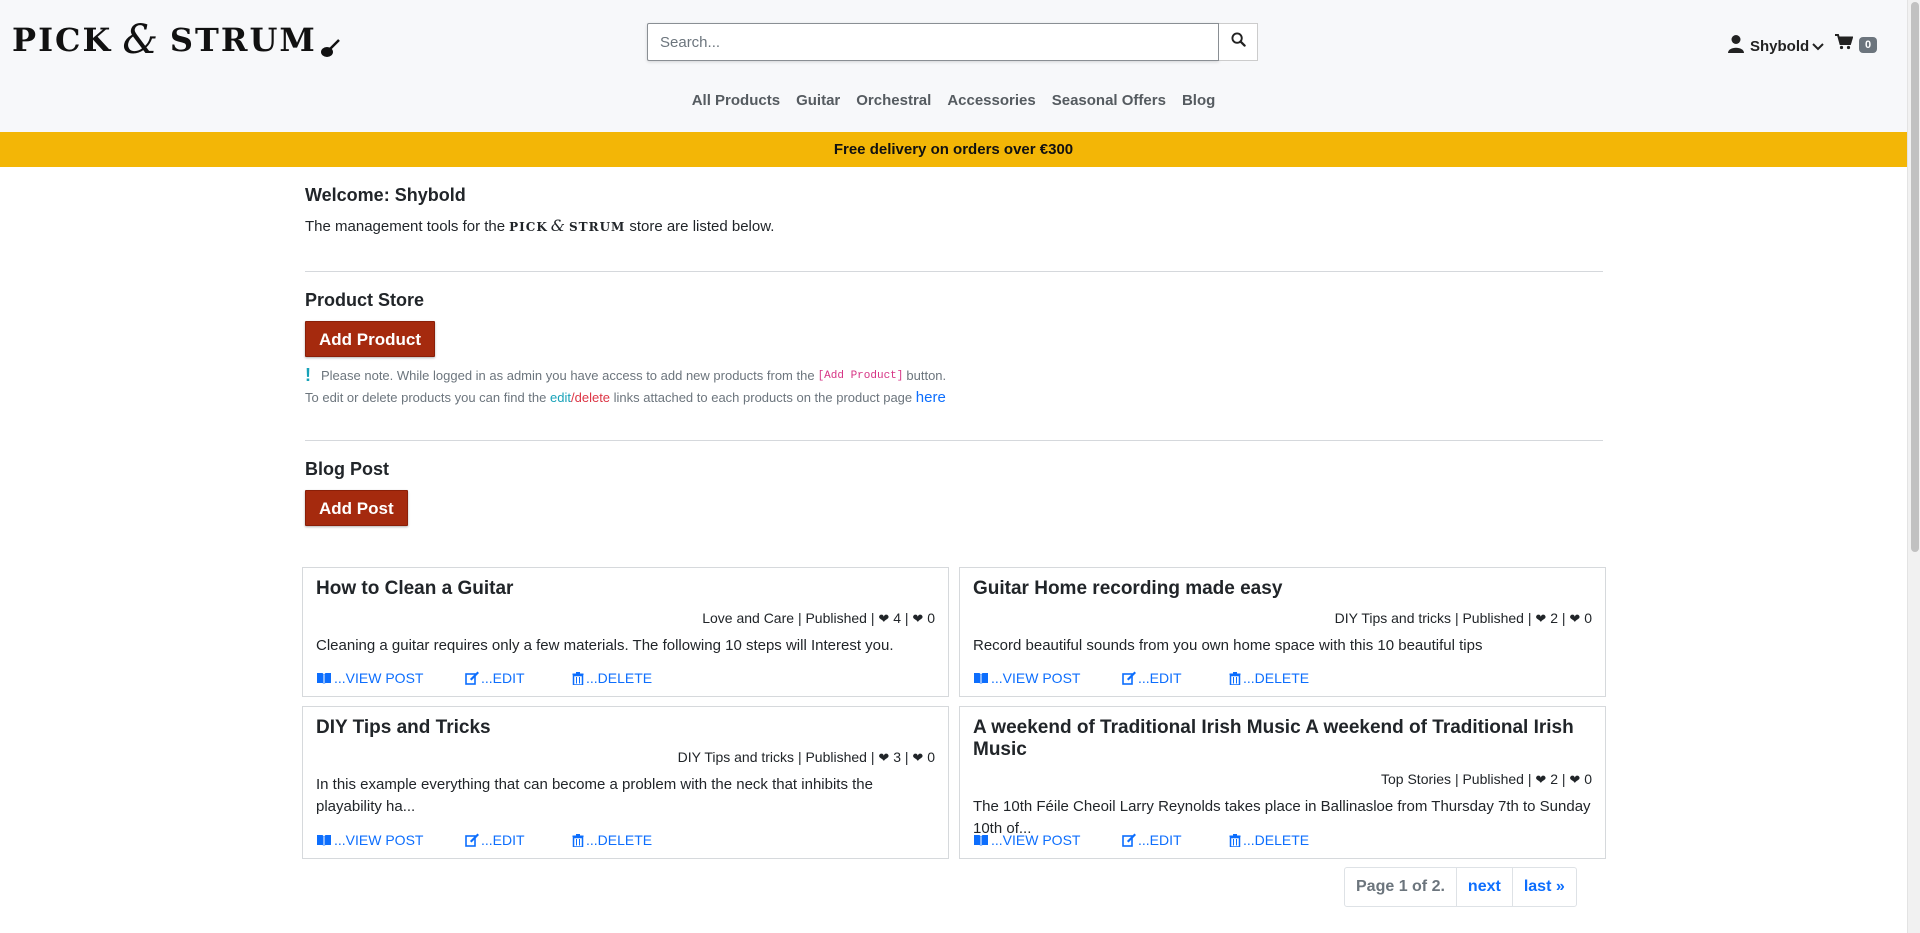 The height and width of the screenshot is (933, 1920). I want to click on welcome-heading: Welcome: Shybold, so click(385, 195).